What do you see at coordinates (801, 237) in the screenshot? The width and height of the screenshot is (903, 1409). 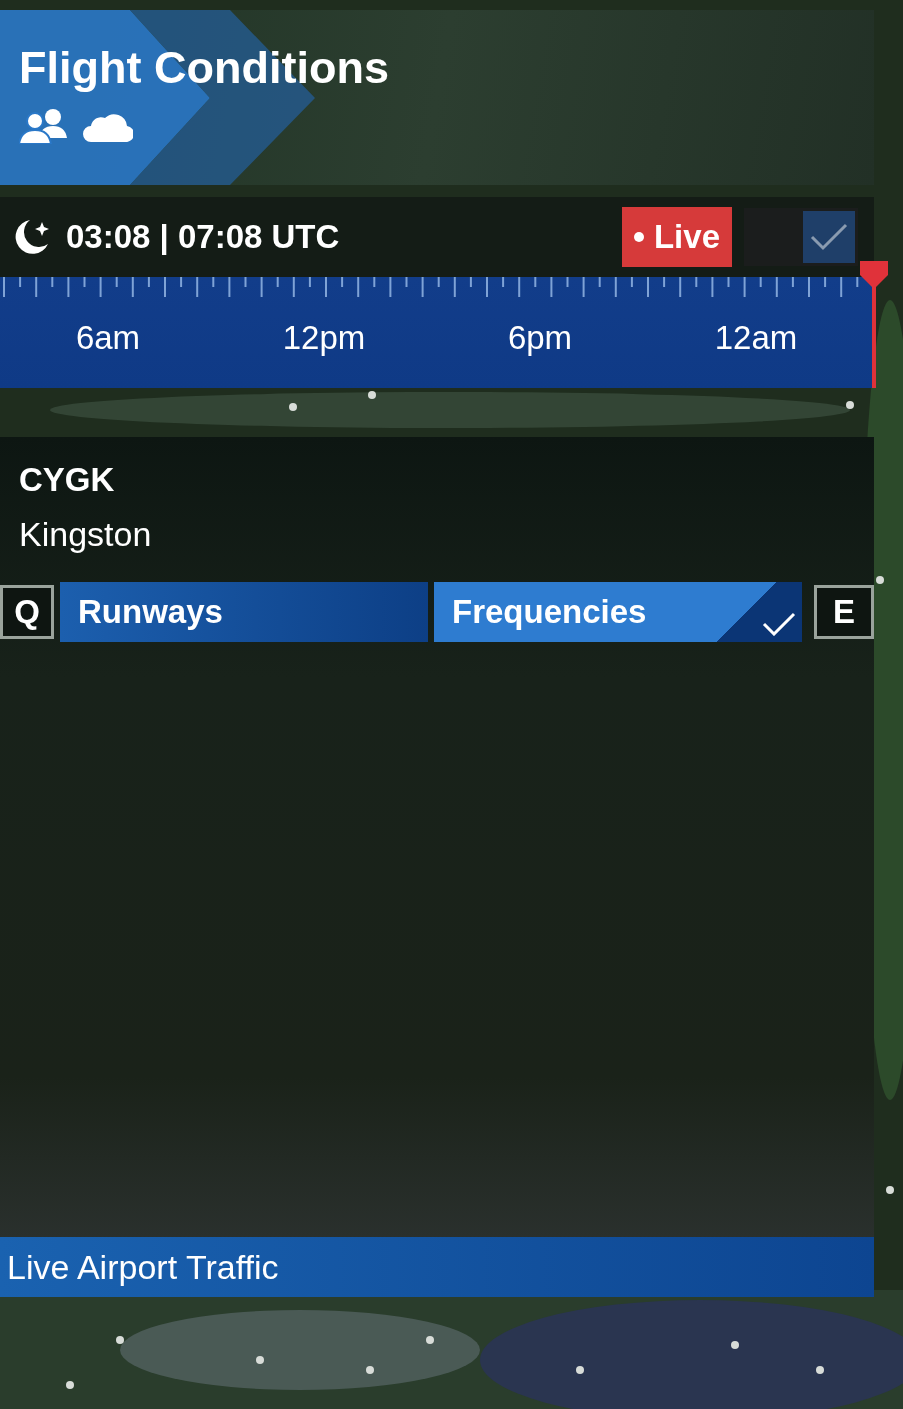 I see `toggle-switch` at bounding box center [801, 237].